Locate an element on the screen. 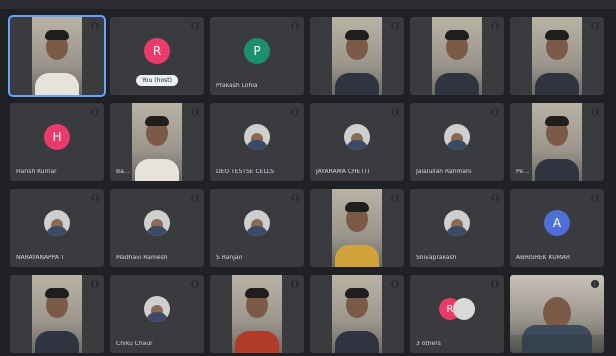 The width and height of the screenshot is (616, 356). participant-tile: ⋮ Madhavi Ramesh is located at coordinates (157, 228).